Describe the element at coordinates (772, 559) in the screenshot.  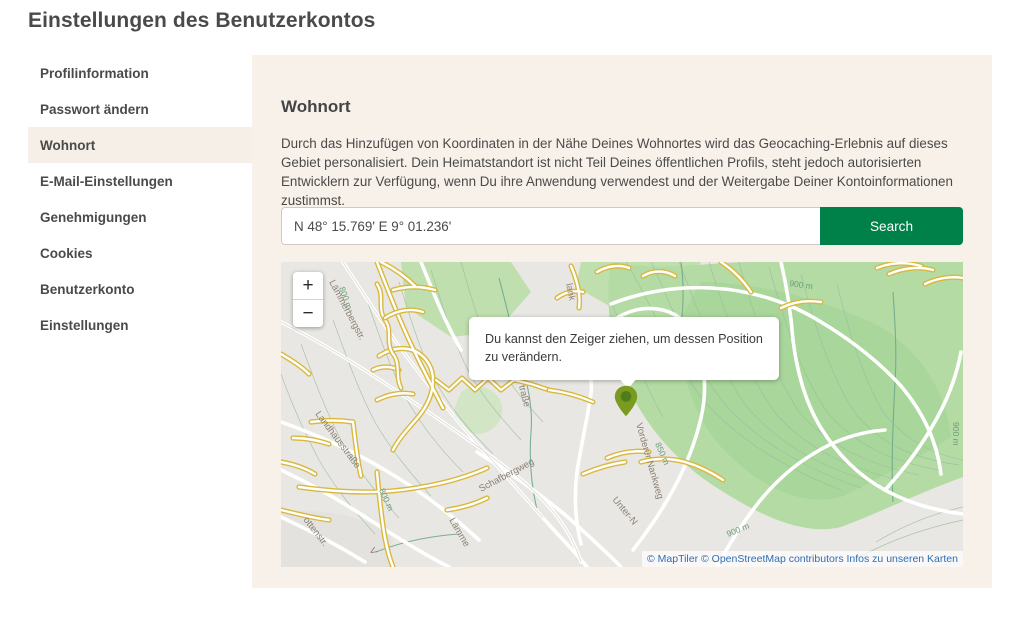
I see `attribution-osm-link: © OpenStreetMap contributors` at that location.